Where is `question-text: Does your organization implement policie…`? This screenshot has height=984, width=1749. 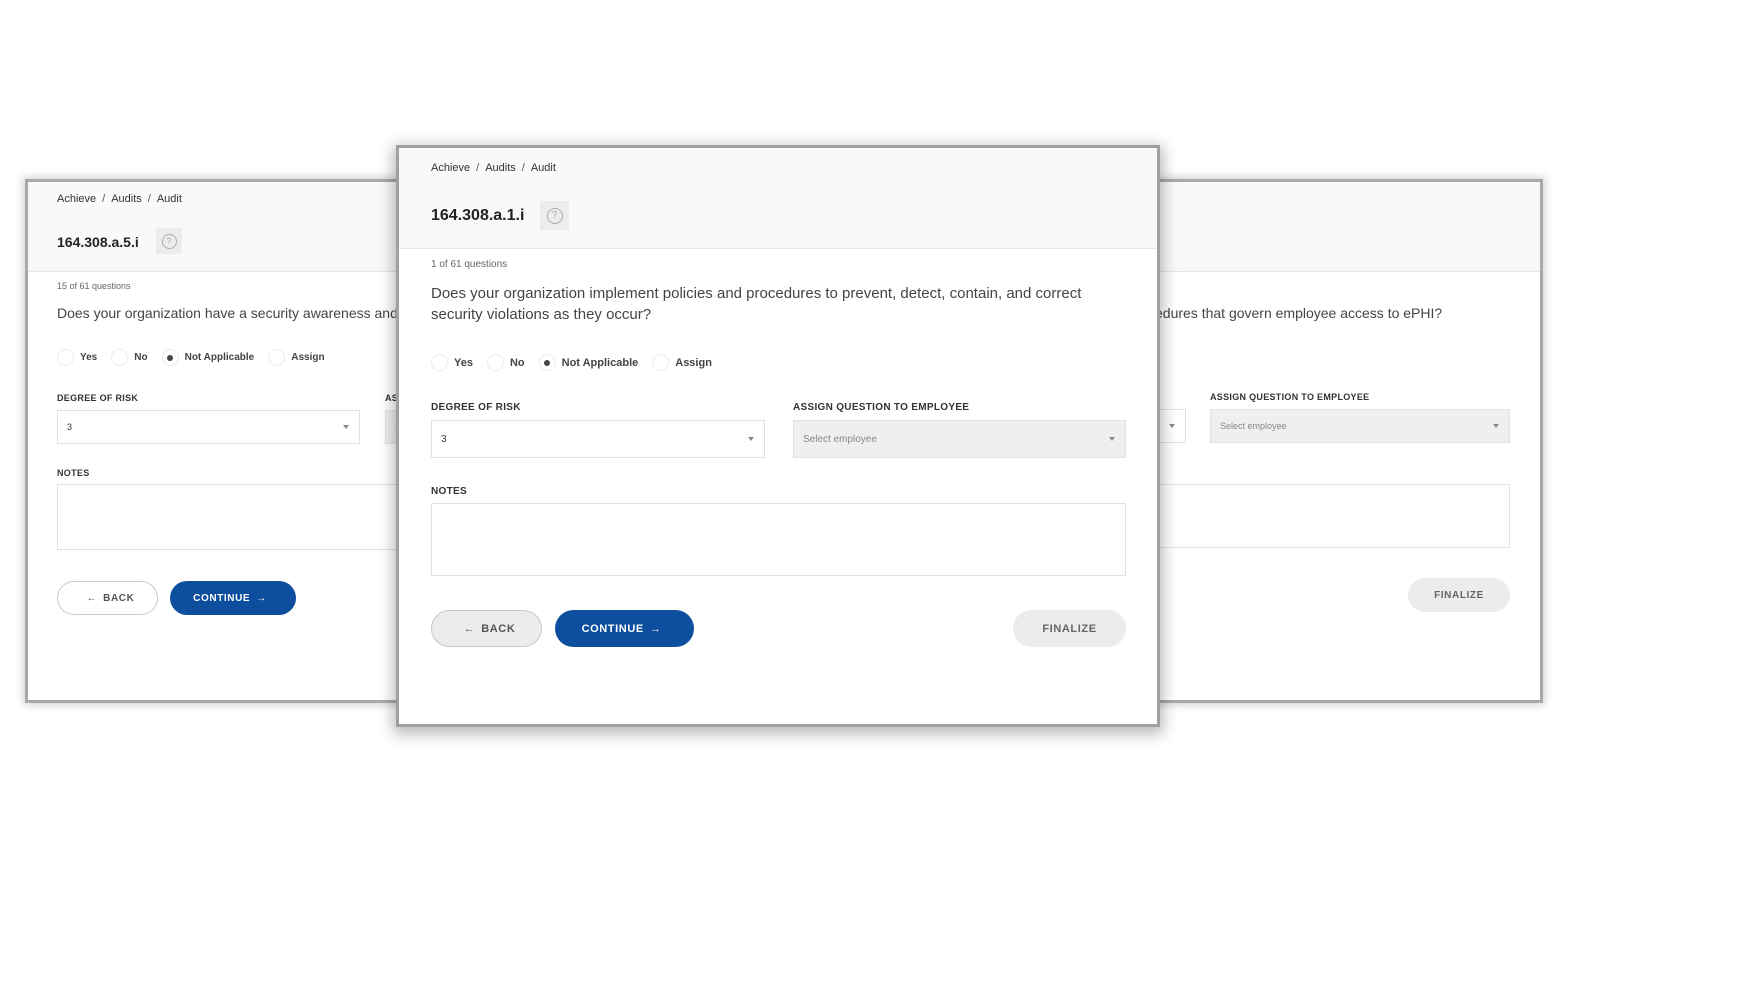
question-text: Does your organization implement policie… is located at coordinates (756, 304).